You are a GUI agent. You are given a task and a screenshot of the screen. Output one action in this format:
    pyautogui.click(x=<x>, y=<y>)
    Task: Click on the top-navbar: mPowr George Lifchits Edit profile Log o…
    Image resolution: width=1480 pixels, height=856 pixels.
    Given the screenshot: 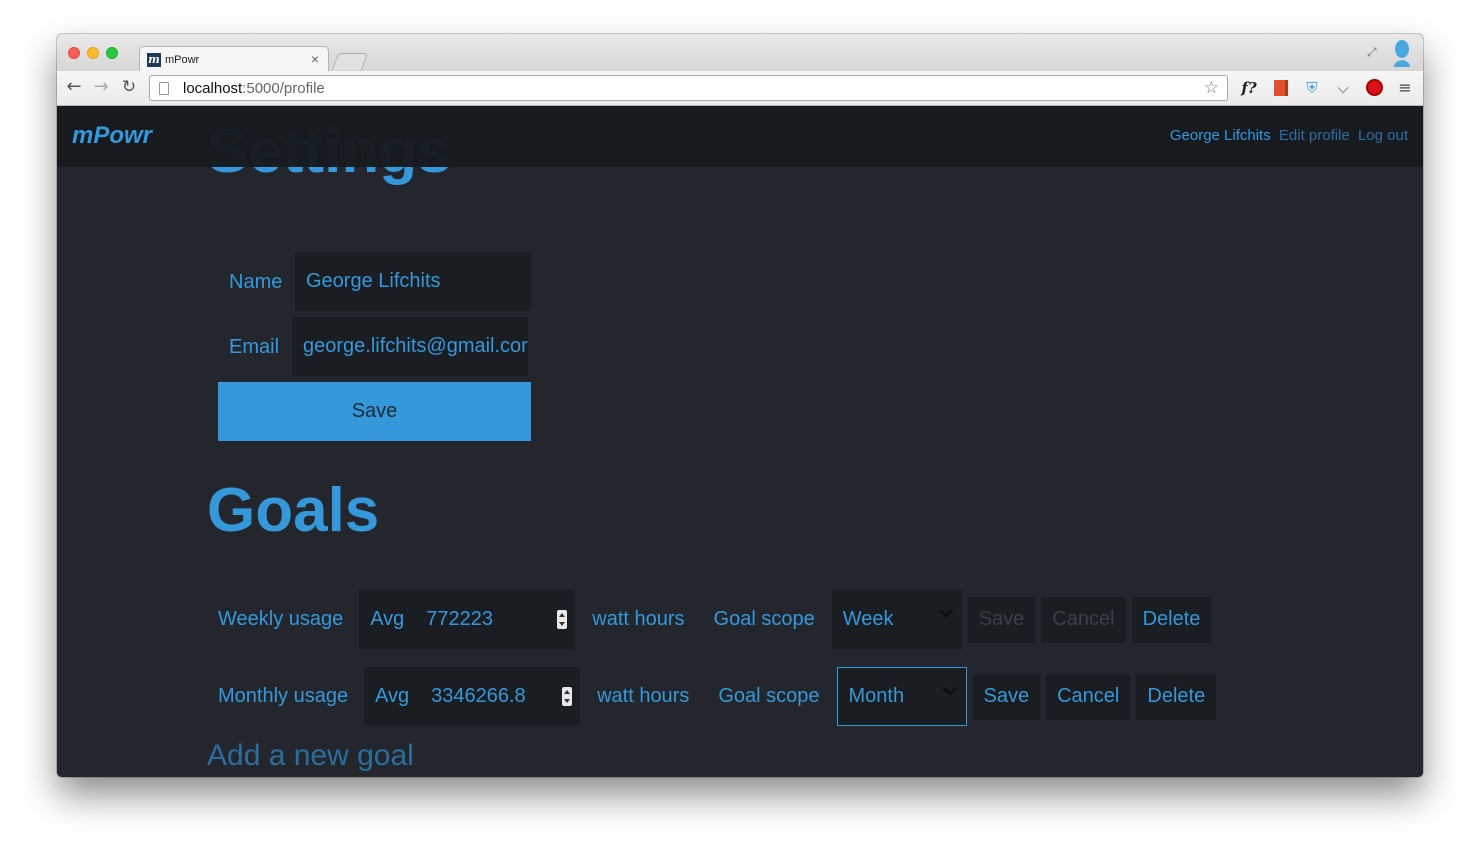 What is the action you would take?
    pyautogui.click(x=740, y=136)
    